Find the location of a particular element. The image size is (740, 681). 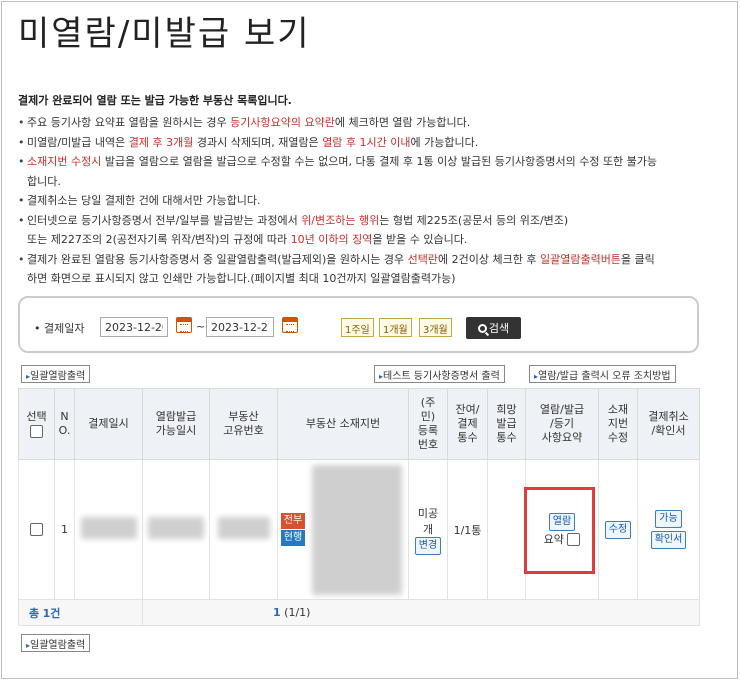

notice-text: 는 형법 제225조(공문서 등의 위조/변조) is located at coordinates (474, 220).